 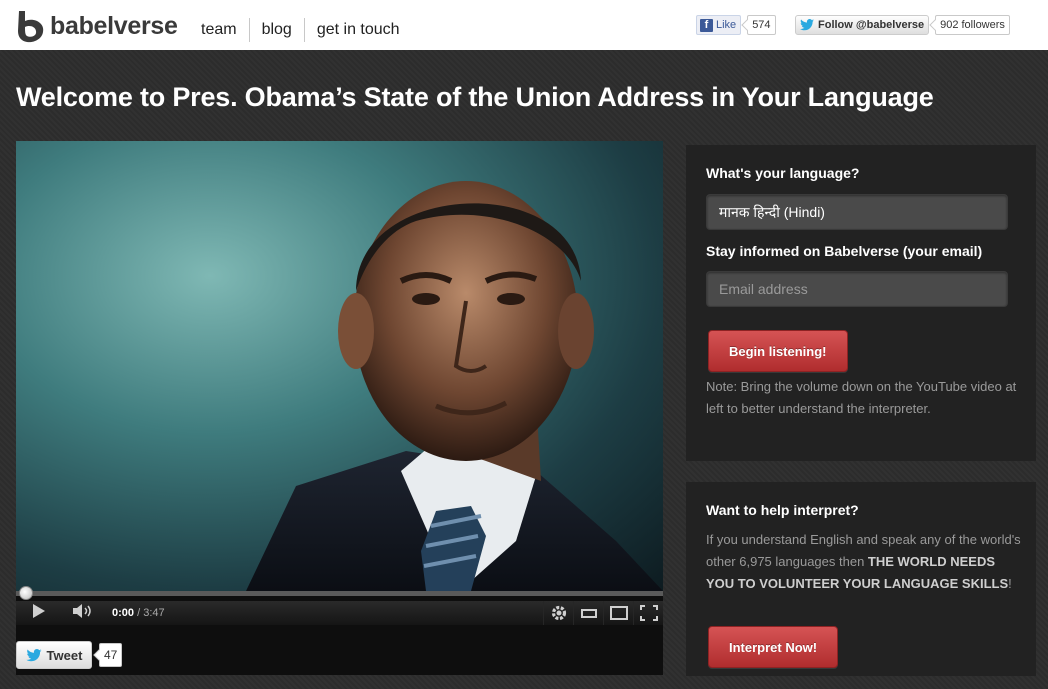 I want to click on video-control-bar: 0:00 / 3:47, so click(x=339, y=613).